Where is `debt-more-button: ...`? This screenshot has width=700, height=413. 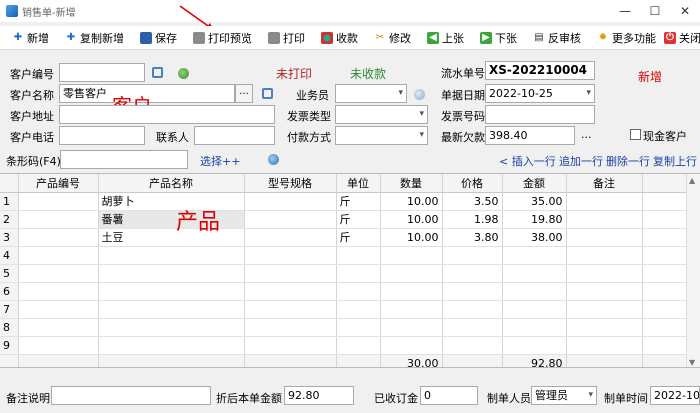
debt-more-button: ... is located at coordinates (586, 134).